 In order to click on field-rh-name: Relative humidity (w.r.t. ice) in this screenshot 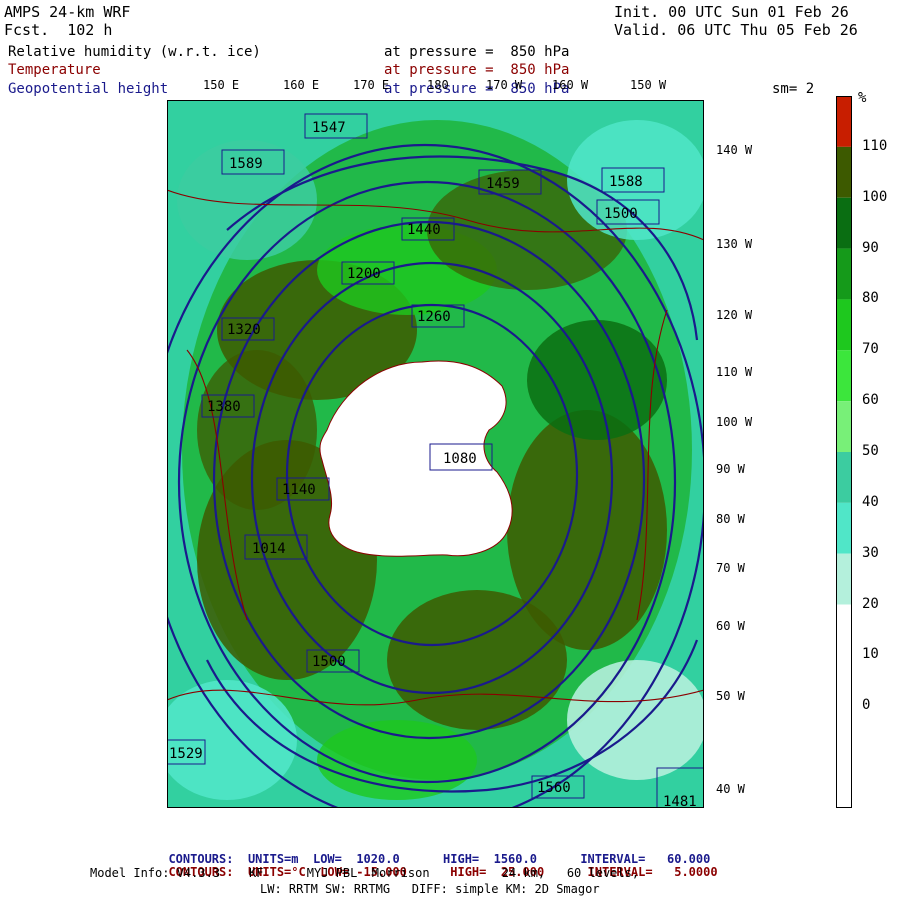, I will do `click(134, 52)`.